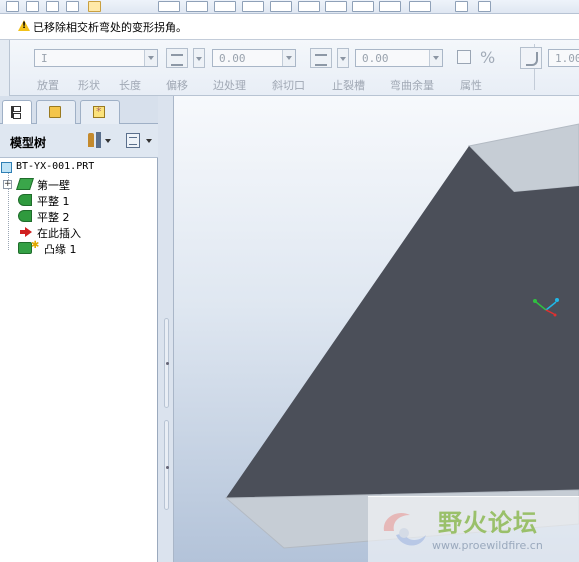 The height and width of the screenshot is (562, 579). I want to click on wall-type-value: I, so click(44, 58).